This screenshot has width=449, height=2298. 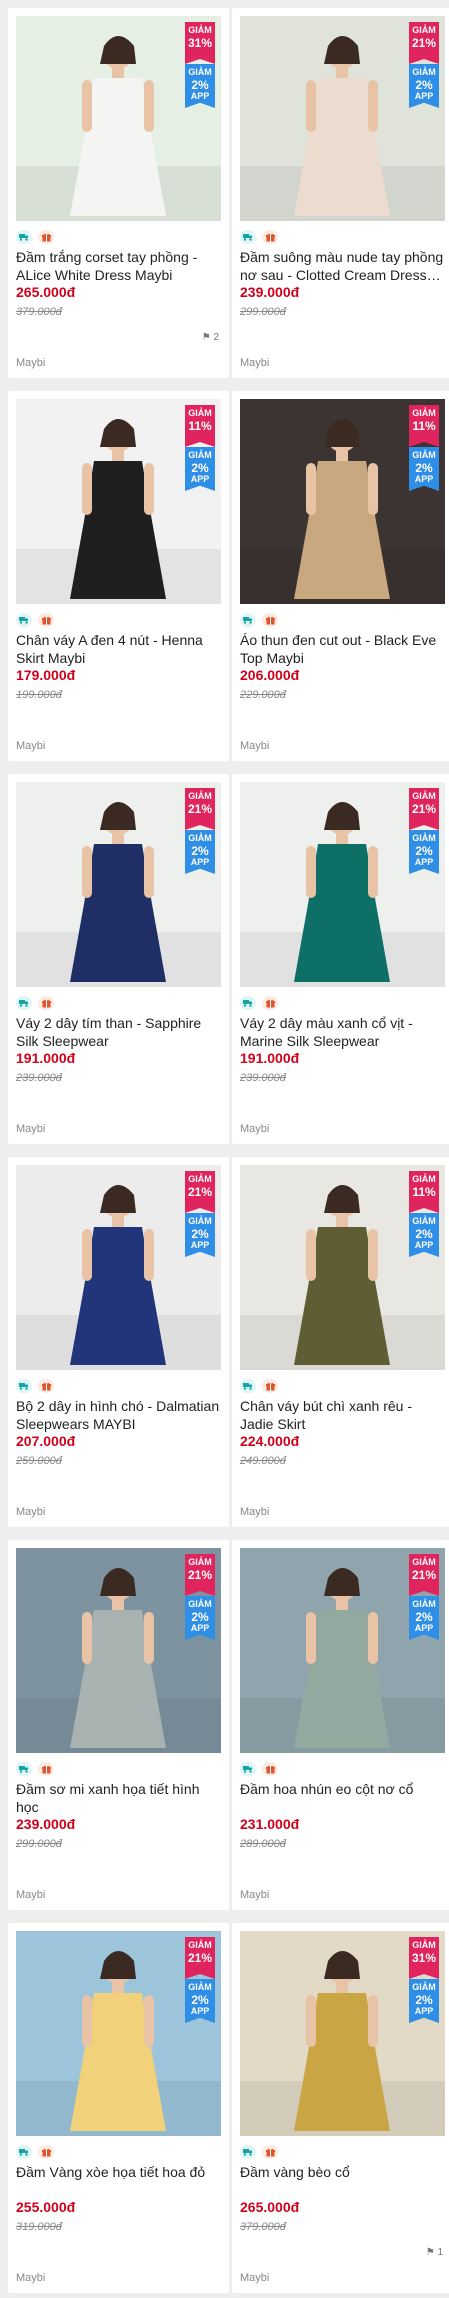 I want to click on tag-count-value: 2, so click(x=216, y=337).